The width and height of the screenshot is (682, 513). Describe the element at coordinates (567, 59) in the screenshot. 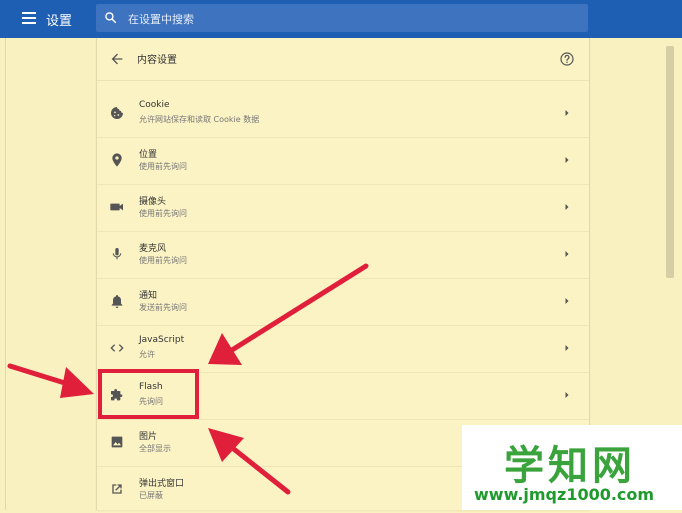

I see `help-icon` at that location.